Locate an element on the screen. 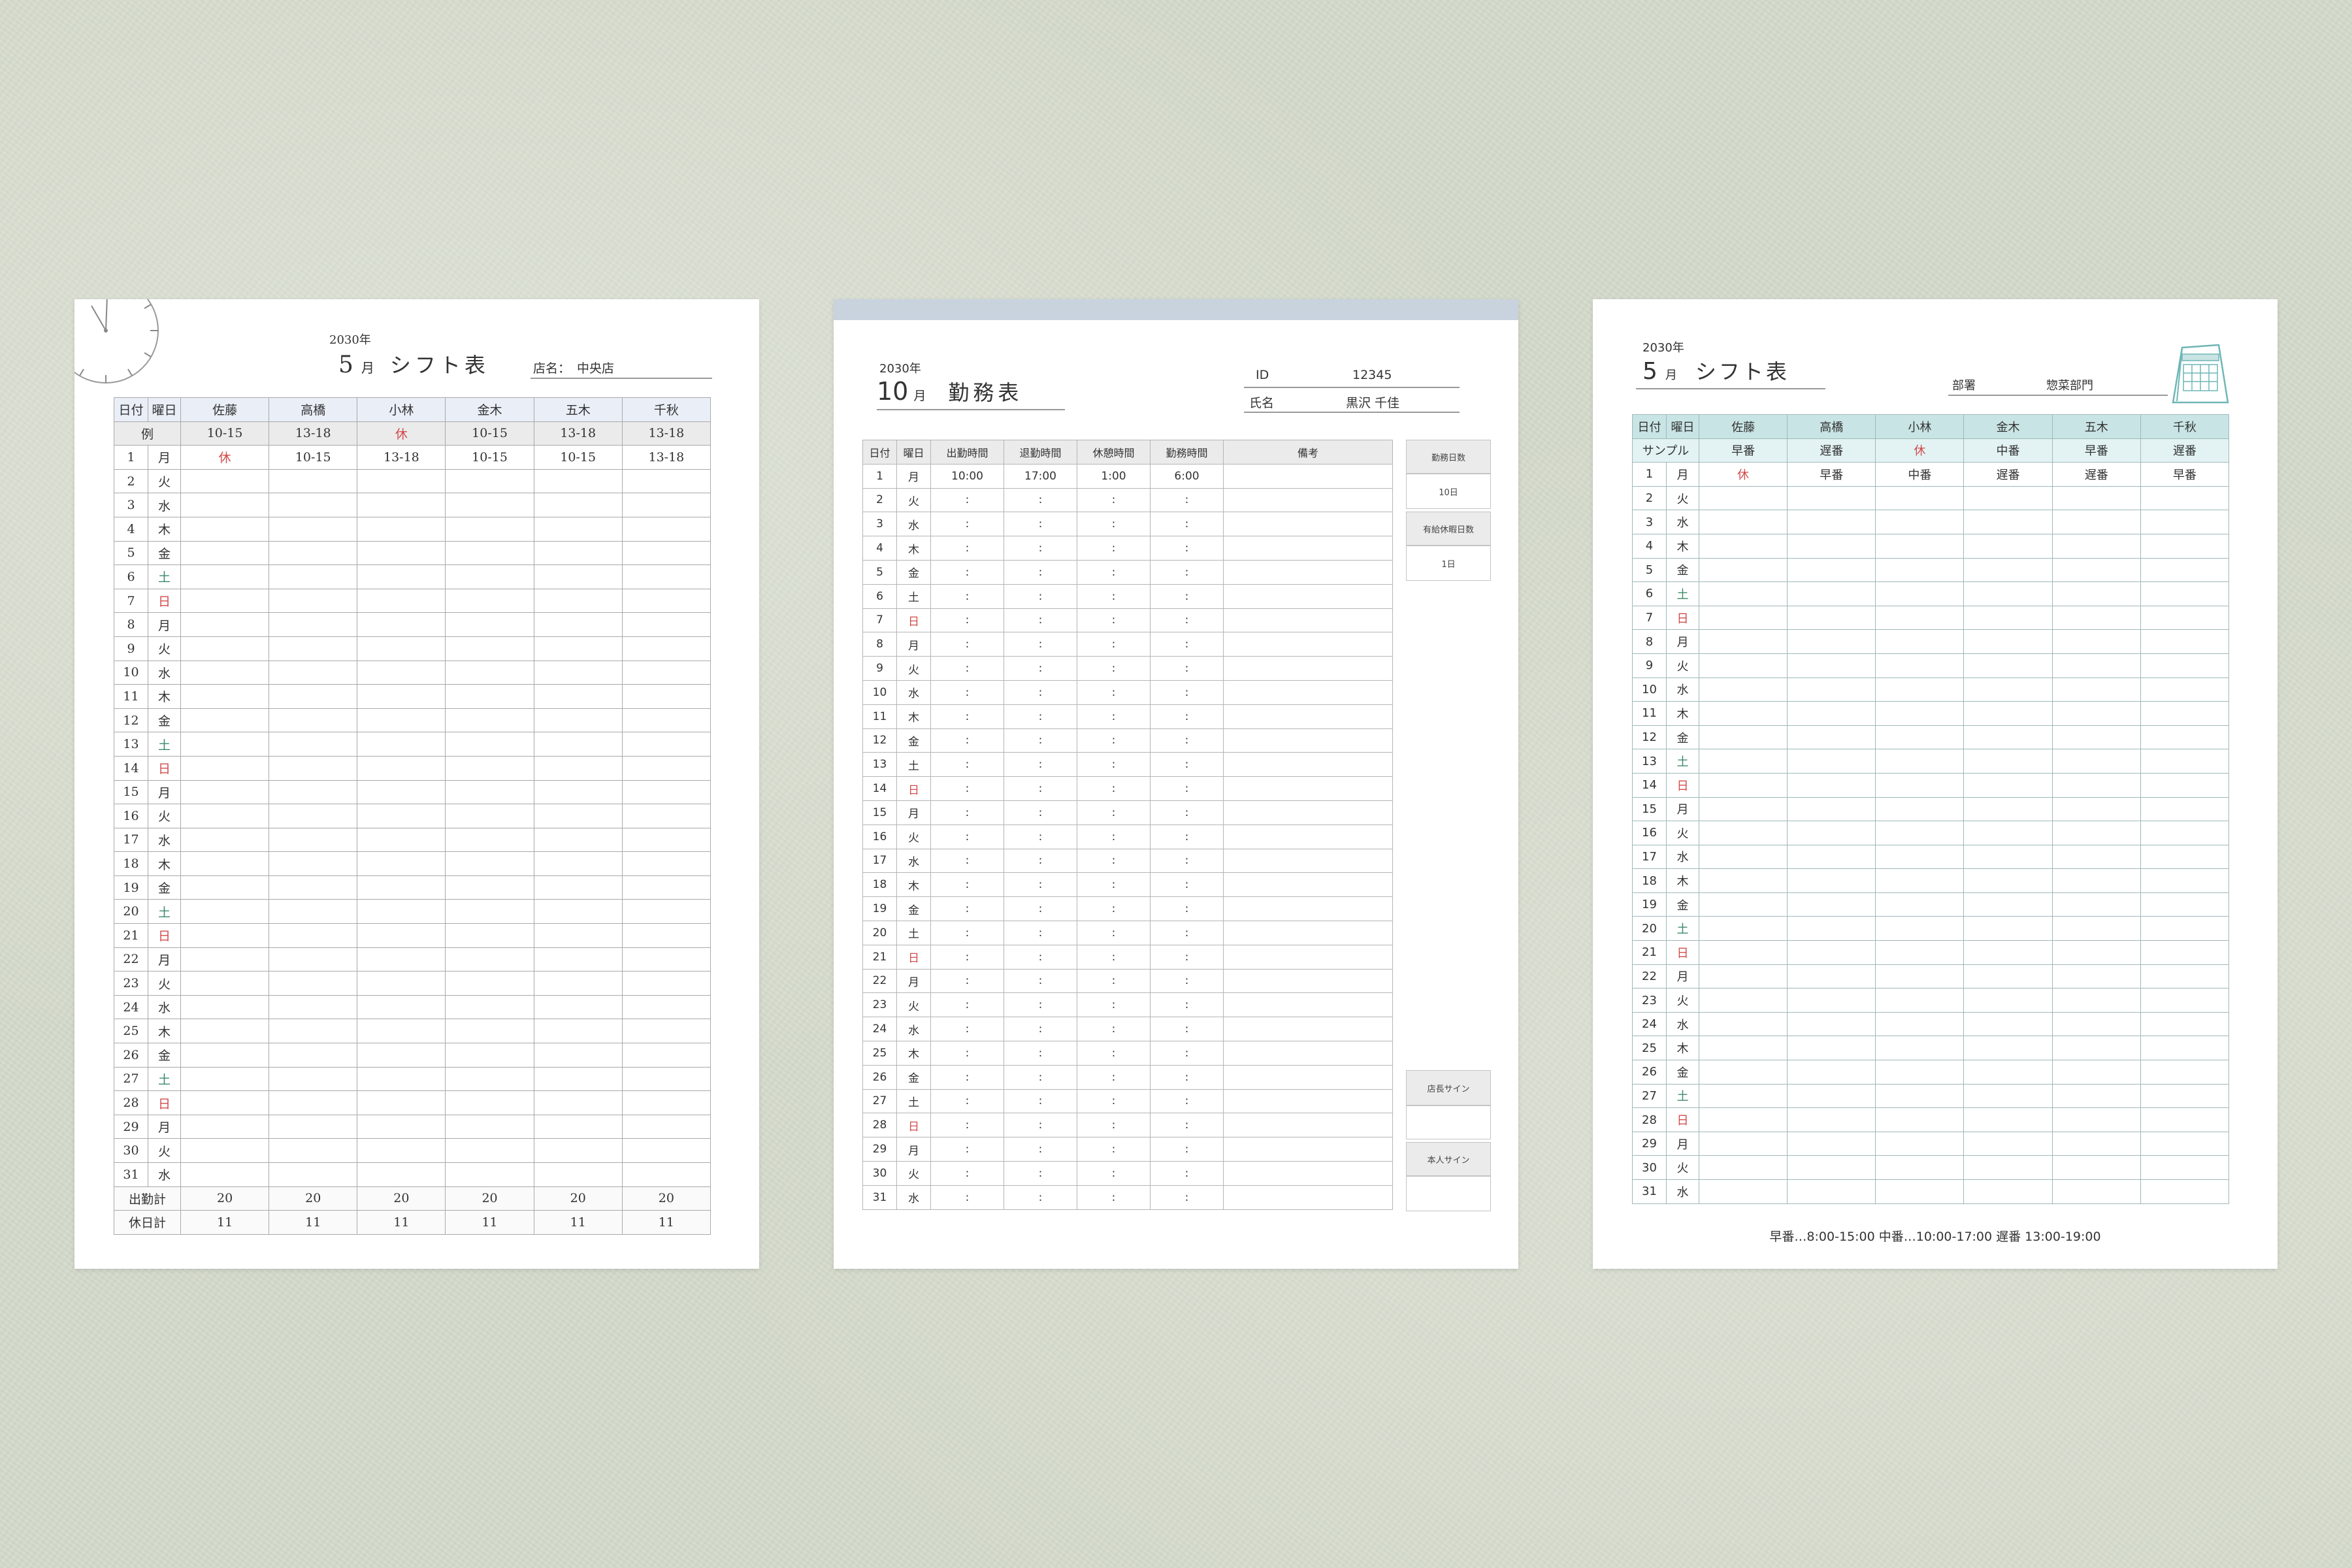  shift-cell: 遅番 is located at coordinates (2008, 474).